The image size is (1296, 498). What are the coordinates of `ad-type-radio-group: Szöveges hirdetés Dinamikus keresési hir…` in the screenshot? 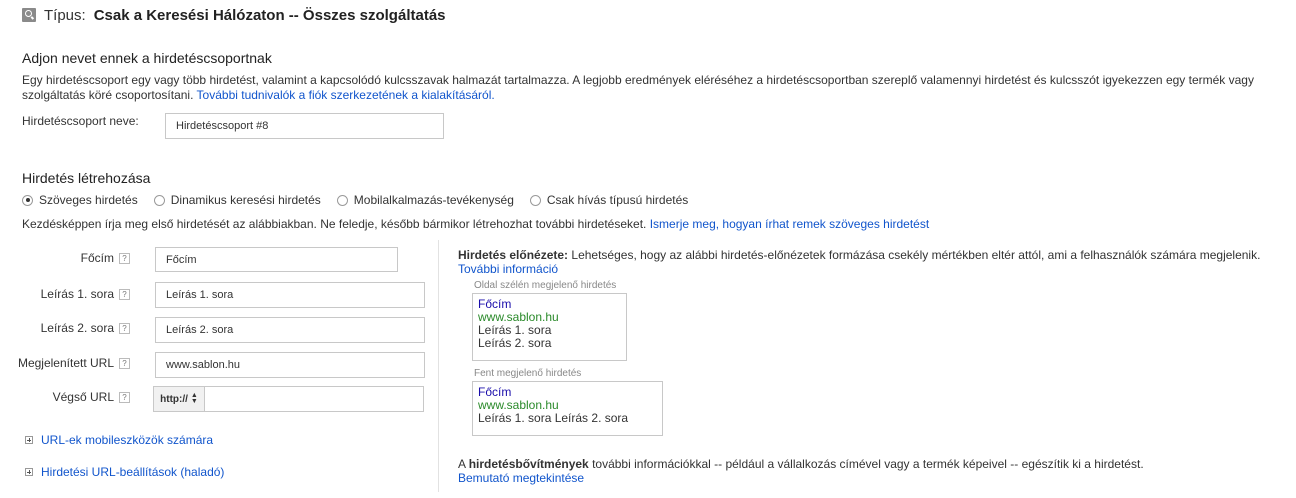 It's located at (363, 200).